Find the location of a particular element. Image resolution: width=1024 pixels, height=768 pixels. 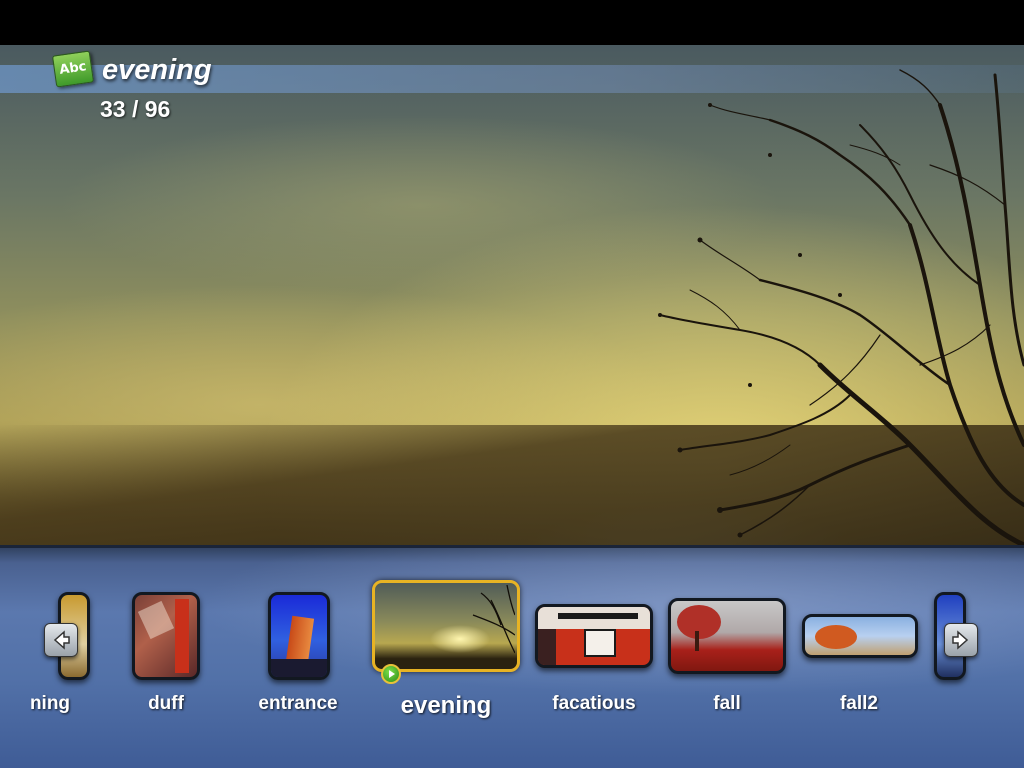

page-title: evening is located at coordinates (157, 70).